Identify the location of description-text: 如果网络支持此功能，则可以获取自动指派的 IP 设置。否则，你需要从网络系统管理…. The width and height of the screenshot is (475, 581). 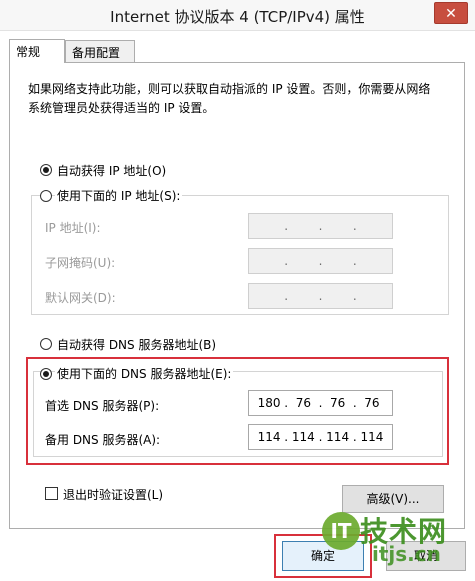
(229, 98).